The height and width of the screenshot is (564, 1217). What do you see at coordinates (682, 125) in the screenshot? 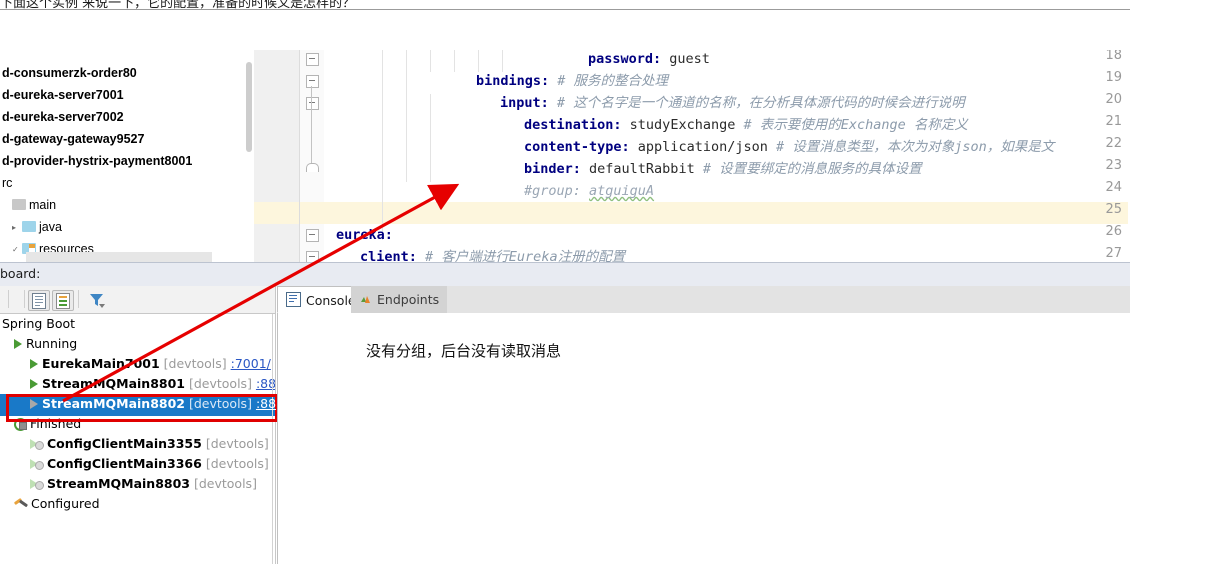
I see `code-token: studyExchange` at bounding box center [682, 125].